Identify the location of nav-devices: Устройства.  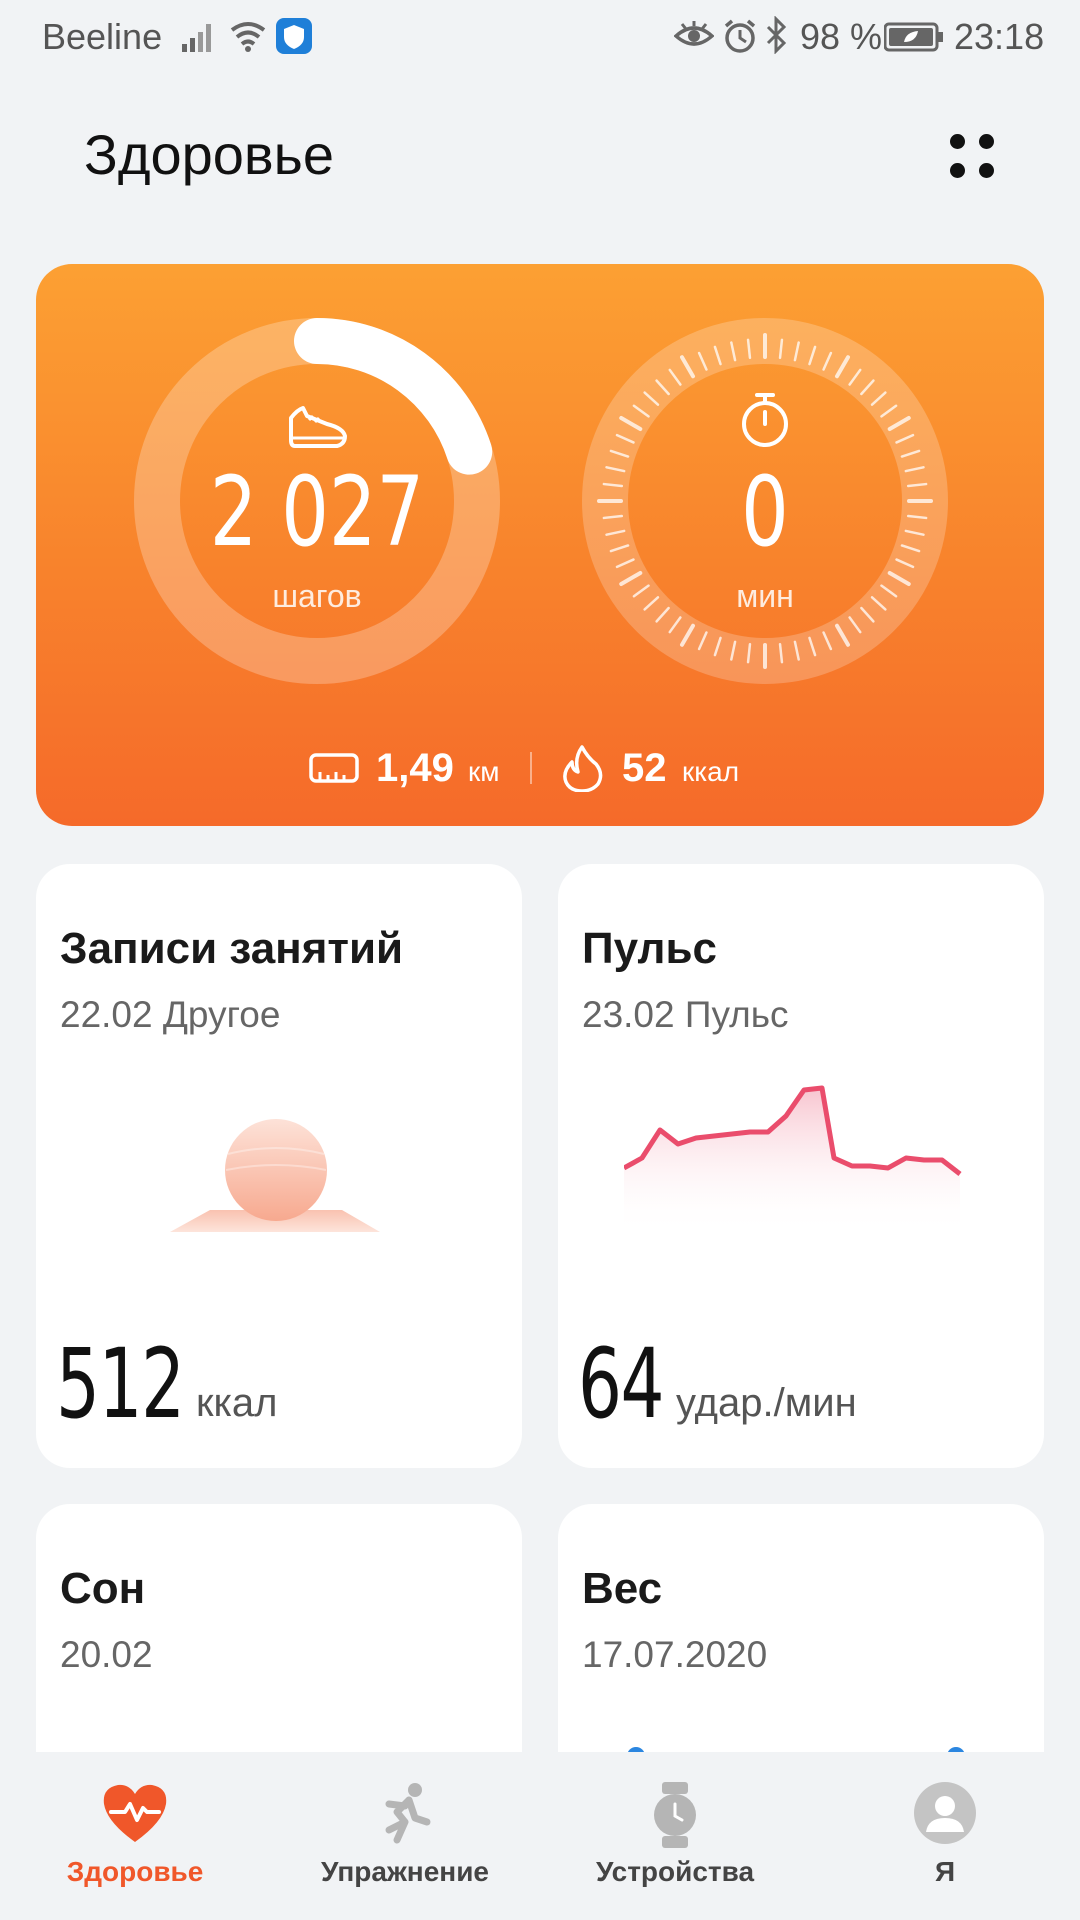
(675, 1836).